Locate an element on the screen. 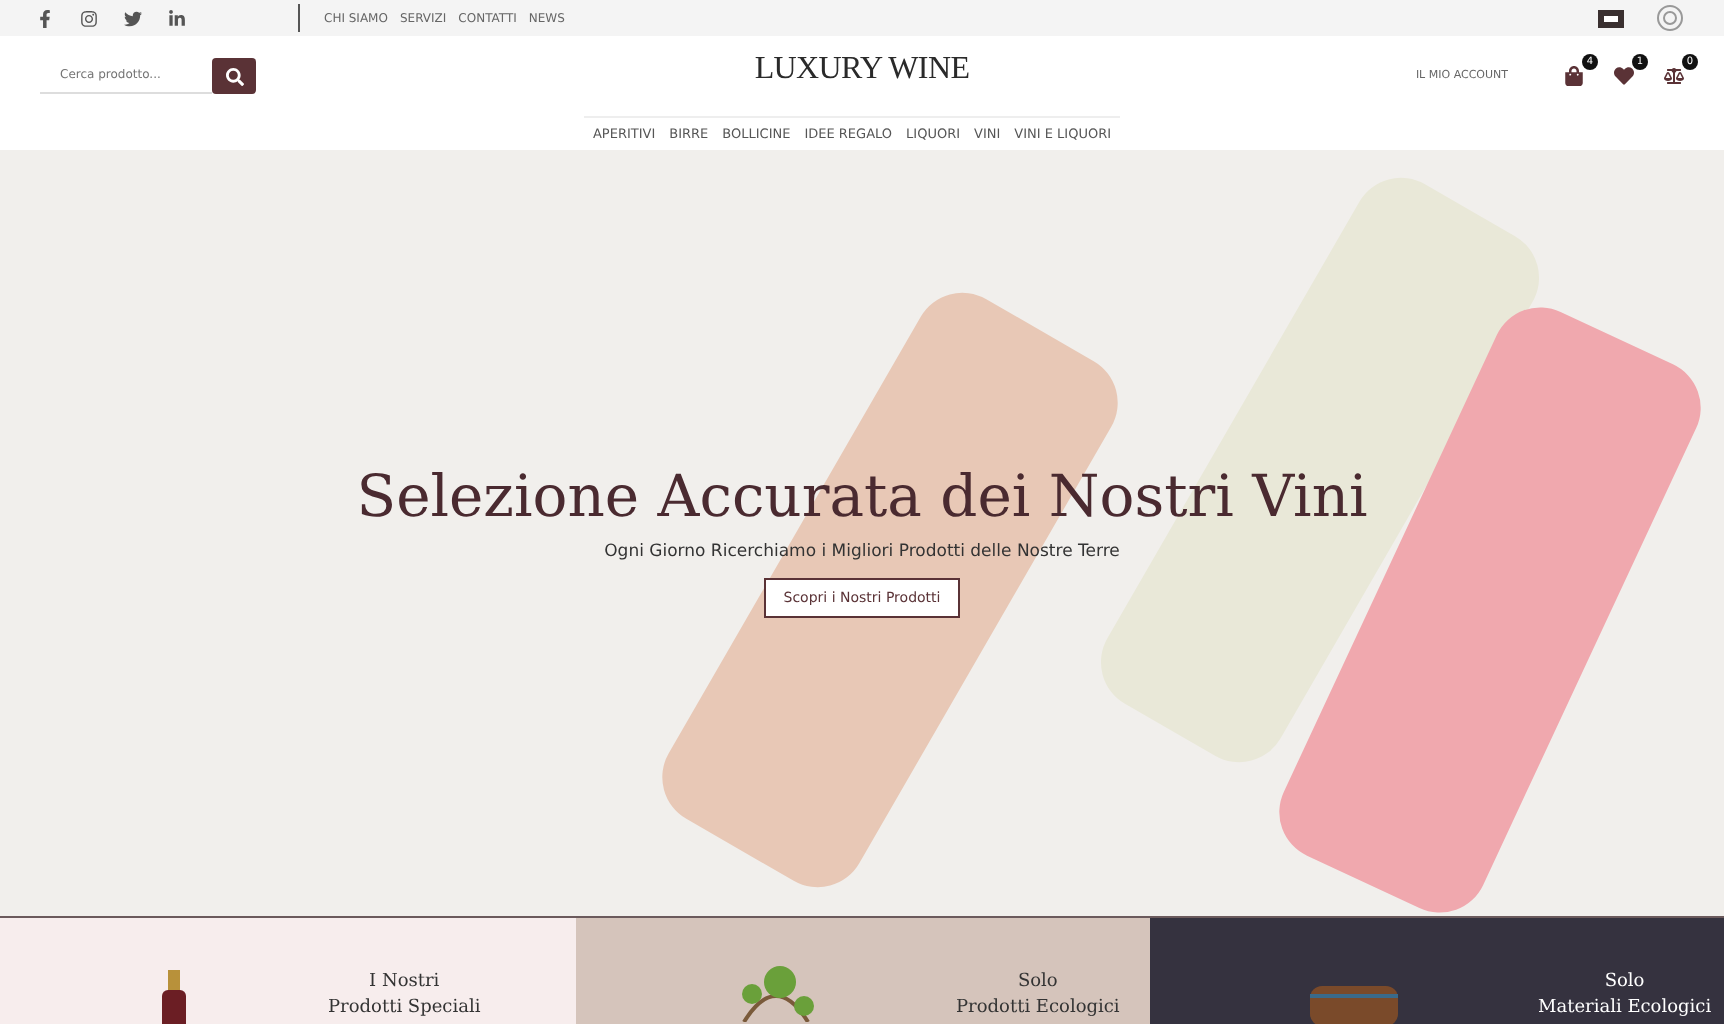 This screenshot has height=1024, width=1724. feature-text: I Nostri Prodotti Speciali is located at coordinates (404, 996).